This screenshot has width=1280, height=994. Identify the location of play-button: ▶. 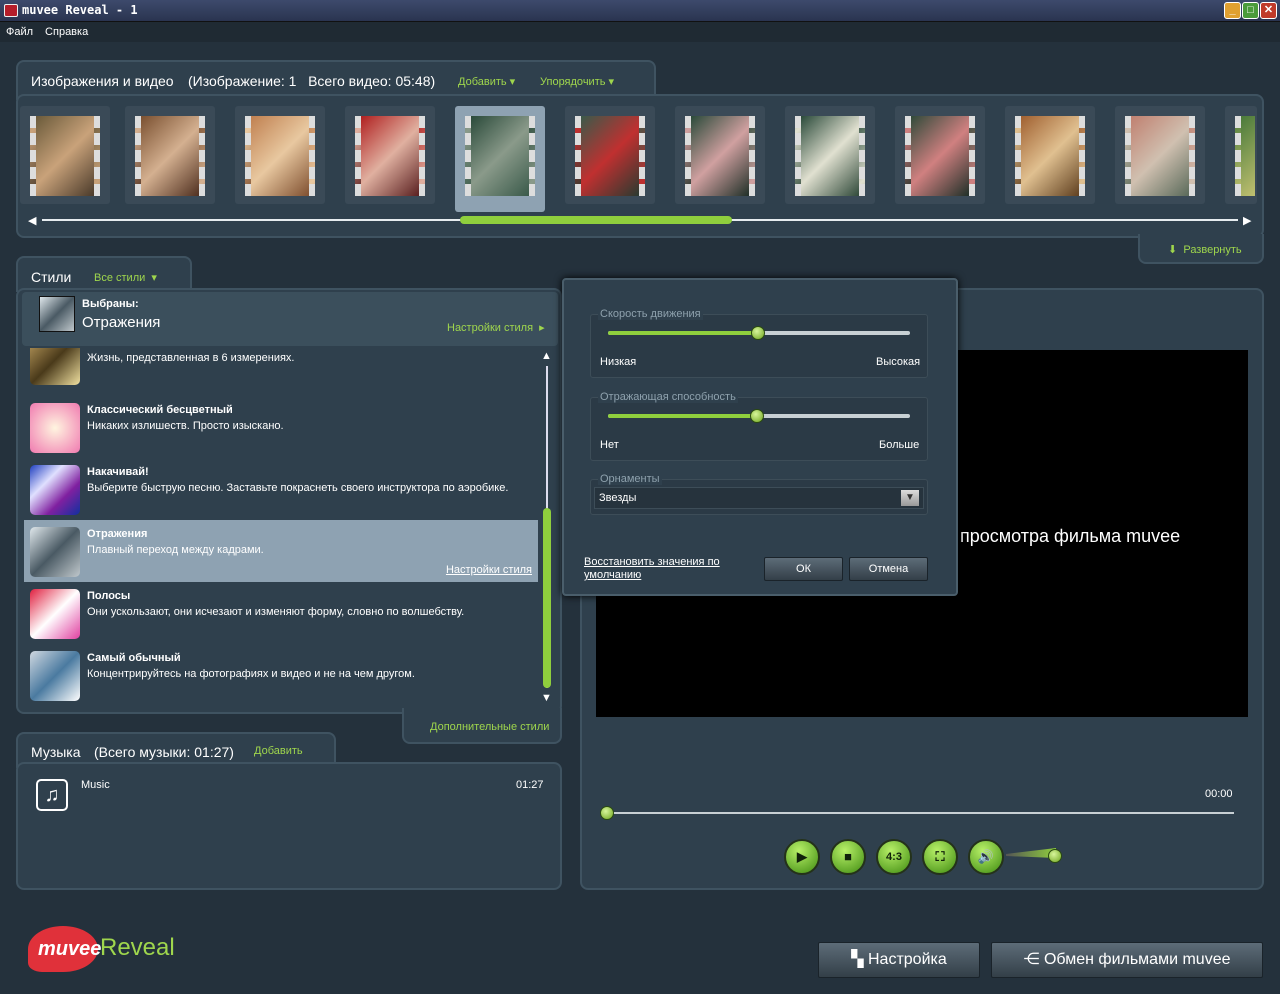
(802, 857).